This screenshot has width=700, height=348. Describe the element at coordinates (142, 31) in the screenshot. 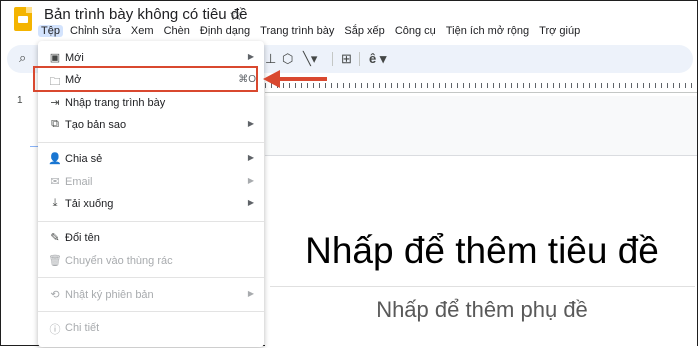

I see `menu-view: Xem` at that location.